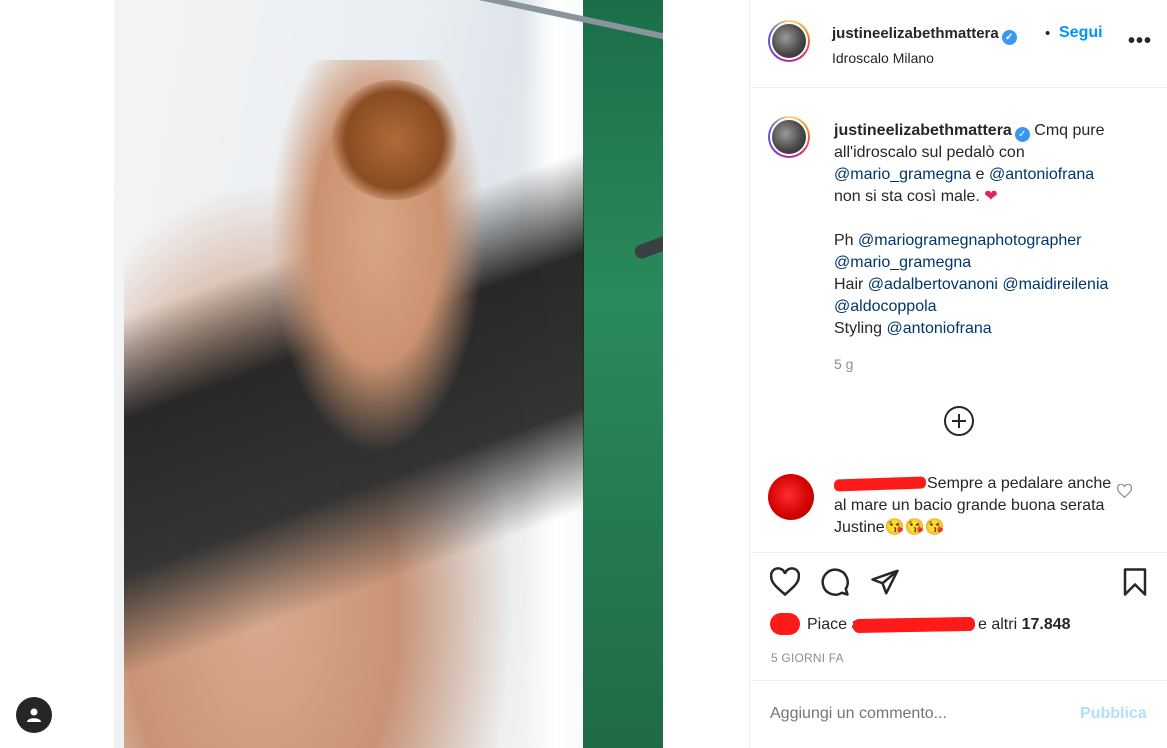 The image size is (1167, 748). I want to click on add-comment-bar: Pubblica, so click(958, 714).